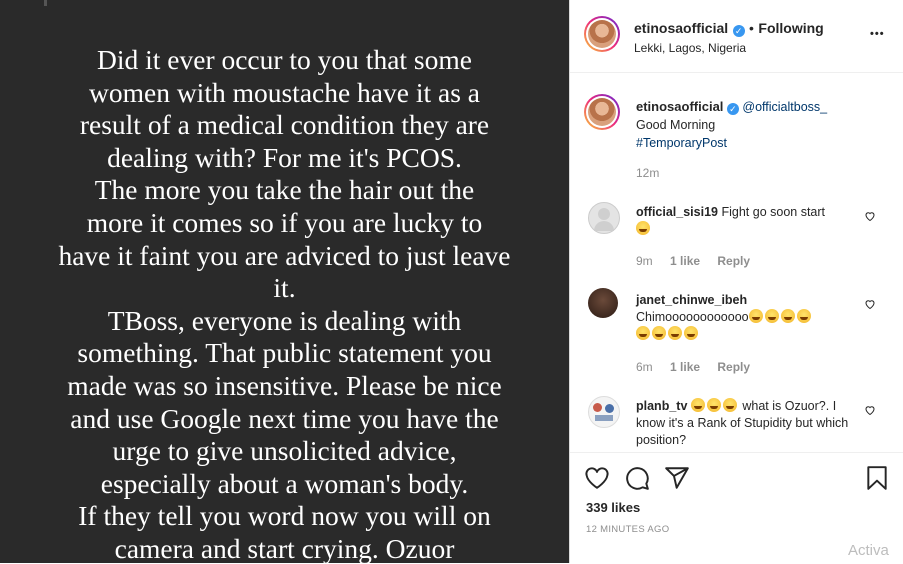  I want to click on comment-body: Chimoooooooooooo, so click(692, 317).